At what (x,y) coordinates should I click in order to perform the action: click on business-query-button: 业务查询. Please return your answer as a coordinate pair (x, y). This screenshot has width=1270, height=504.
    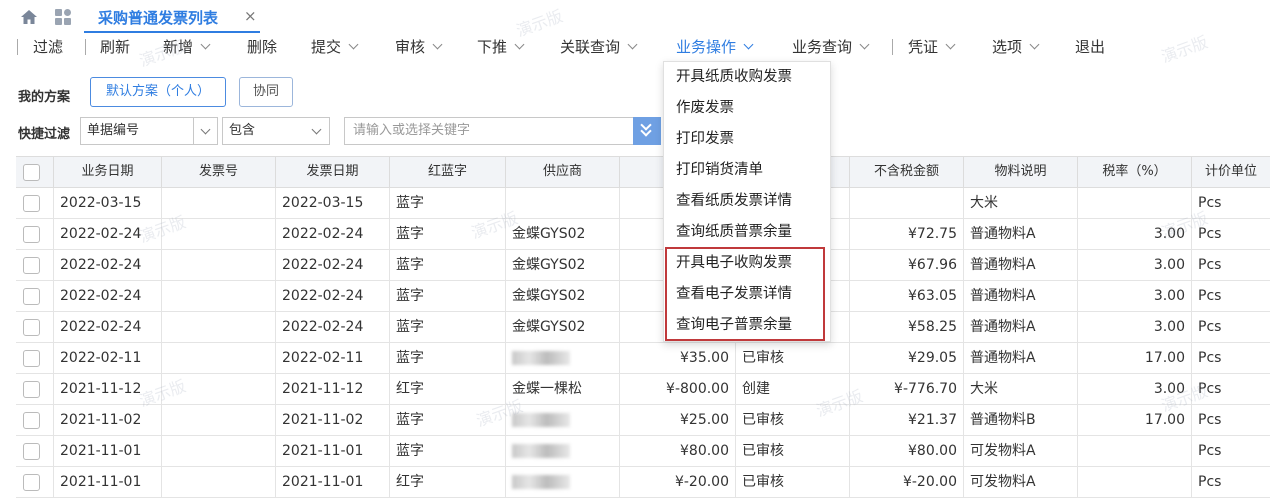
    Looking at the image, I should click on (831, 47).